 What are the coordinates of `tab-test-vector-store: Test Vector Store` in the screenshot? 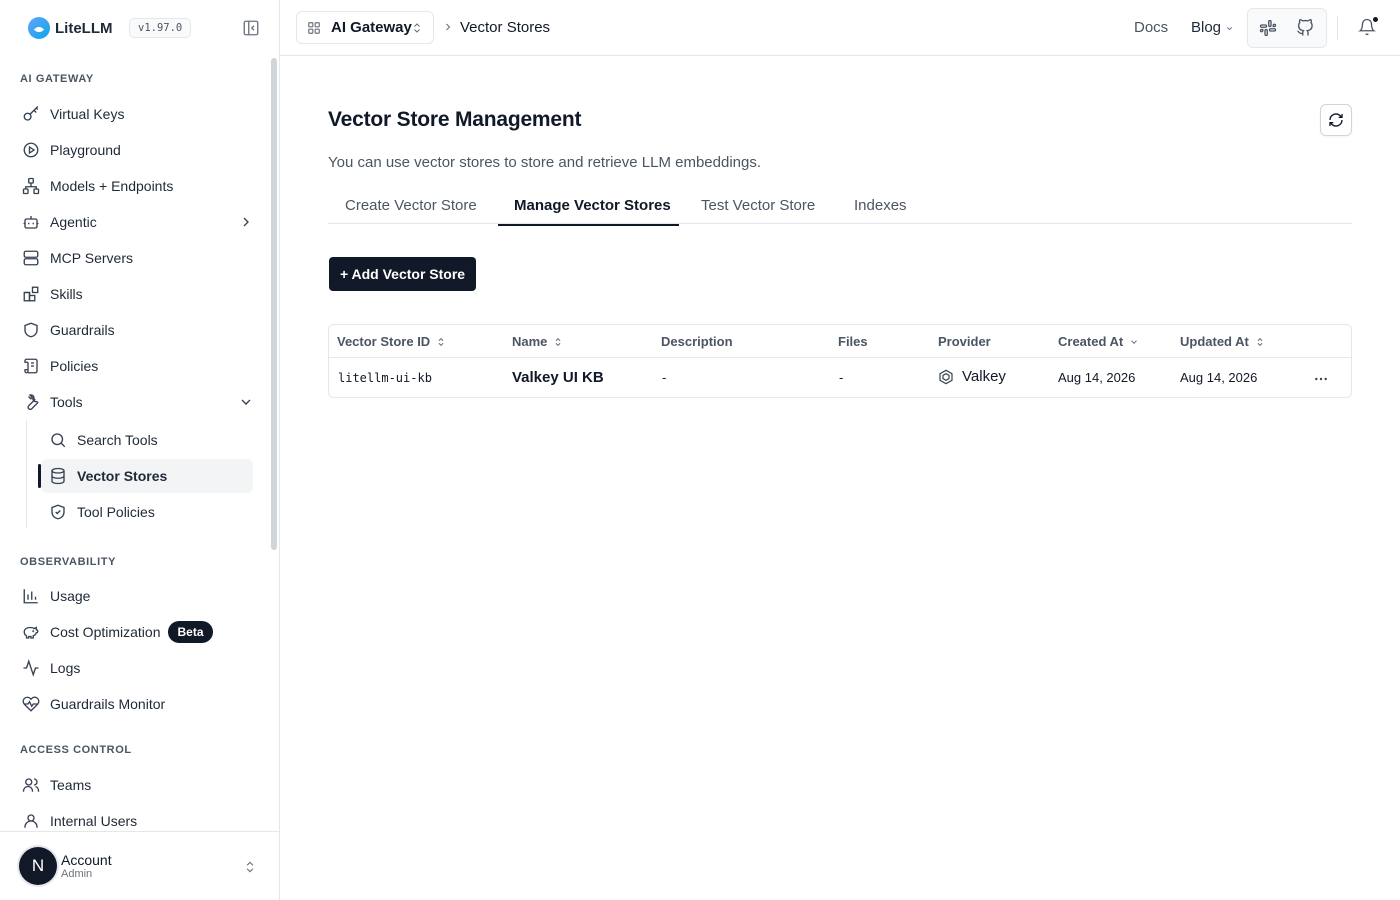 It's located at (758, 205).